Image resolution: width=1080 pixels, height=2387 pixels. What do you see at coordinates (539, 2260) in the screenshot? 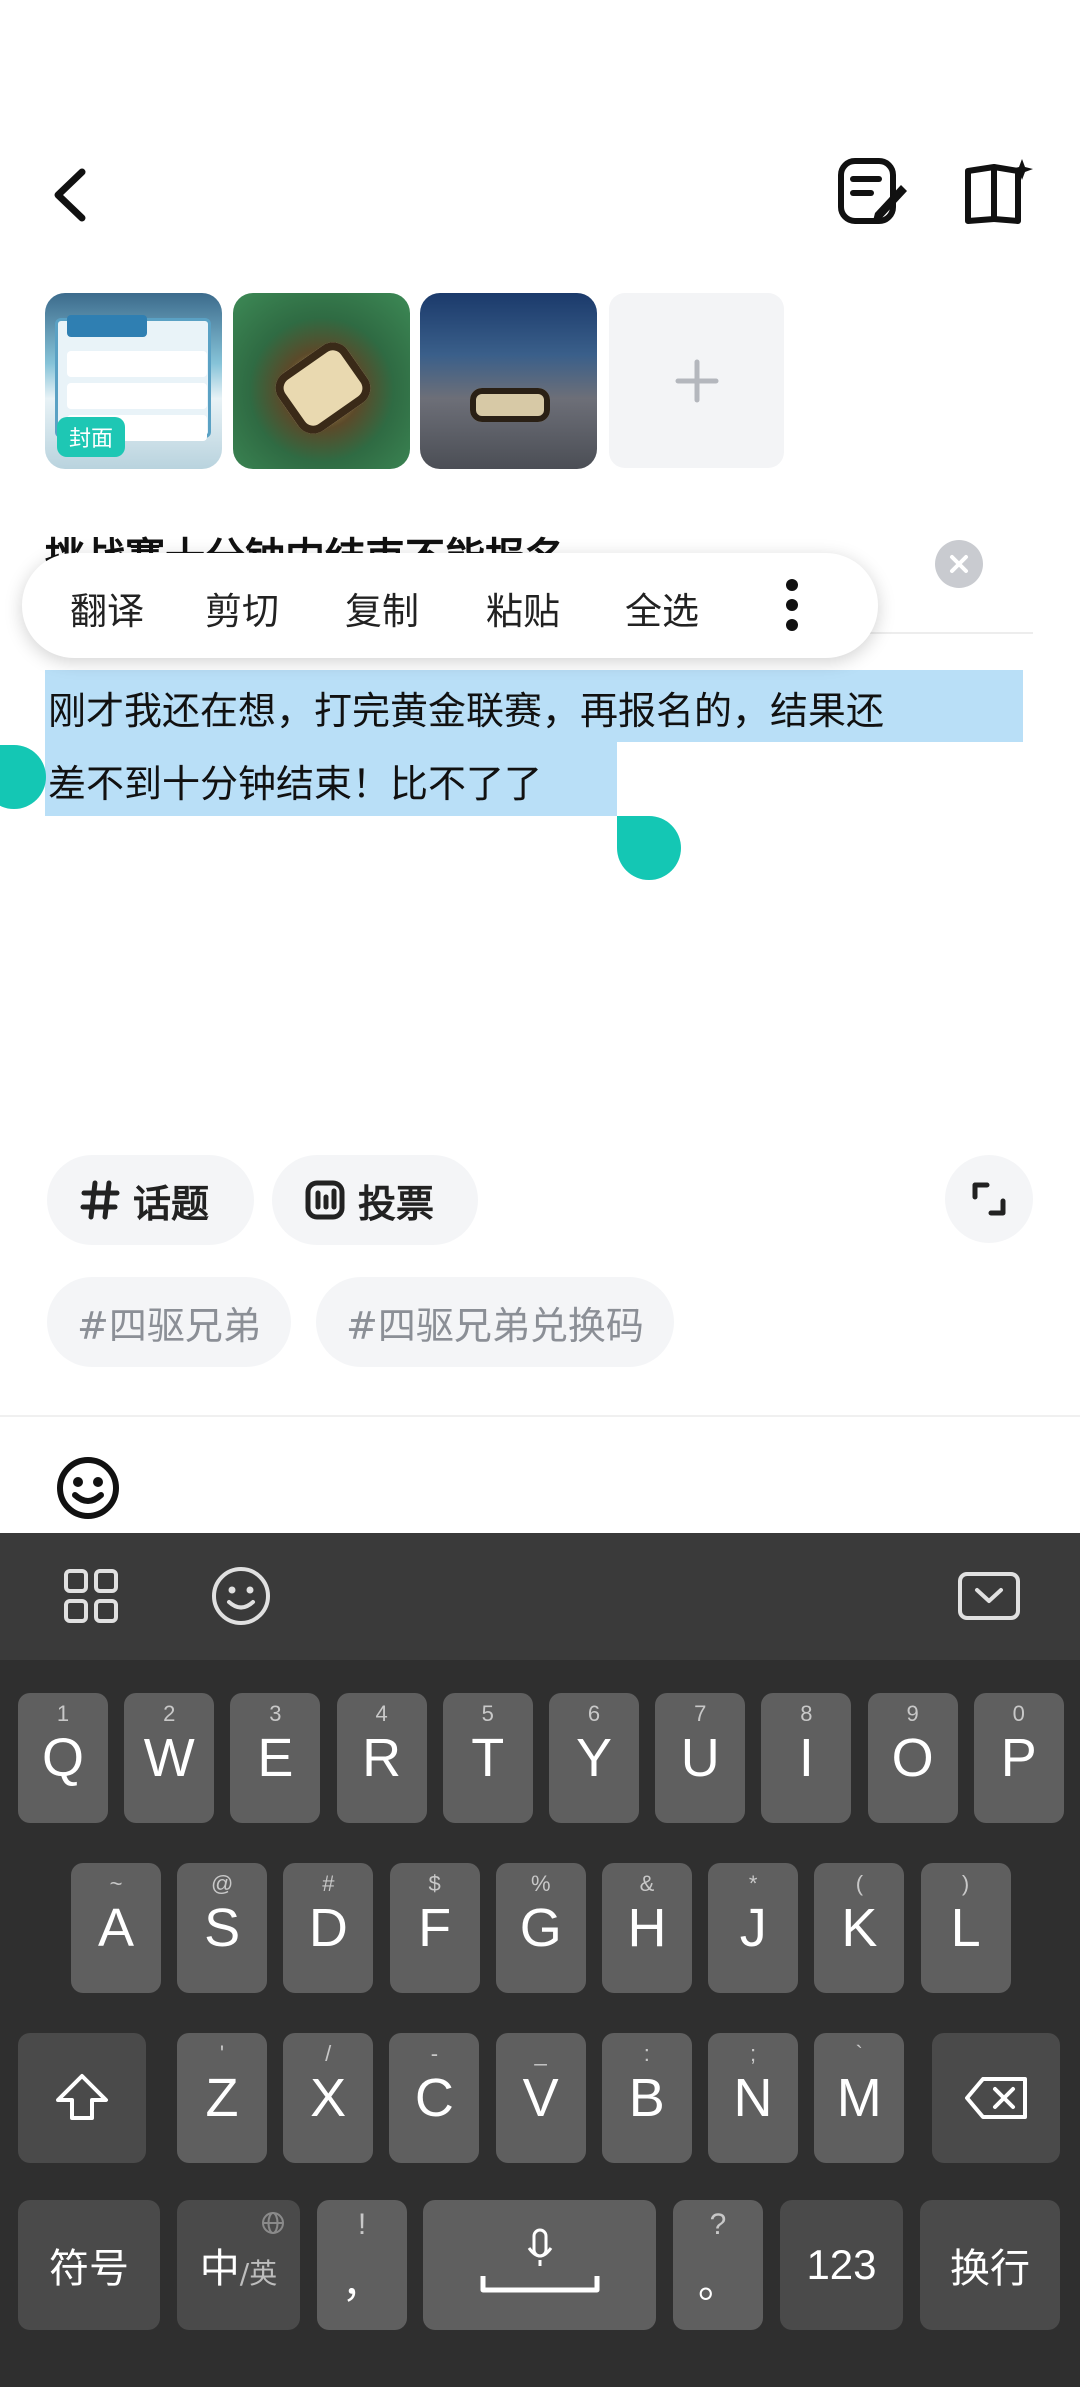
I see `microphone-icon` at bounding box center [539, 2260].